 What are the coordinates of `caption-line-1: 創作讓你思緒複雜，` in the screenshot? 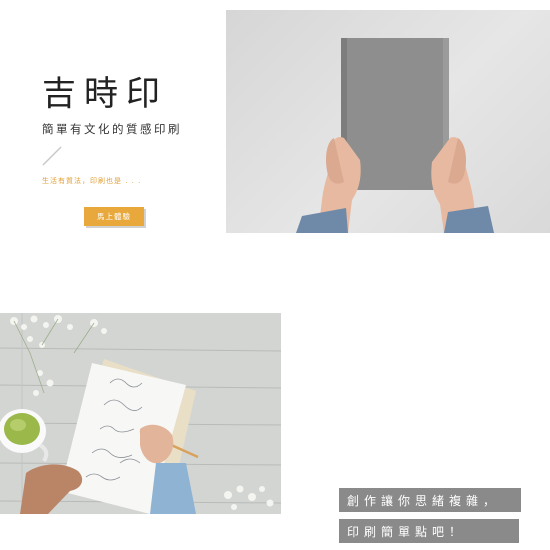 It's located at (430, 500).